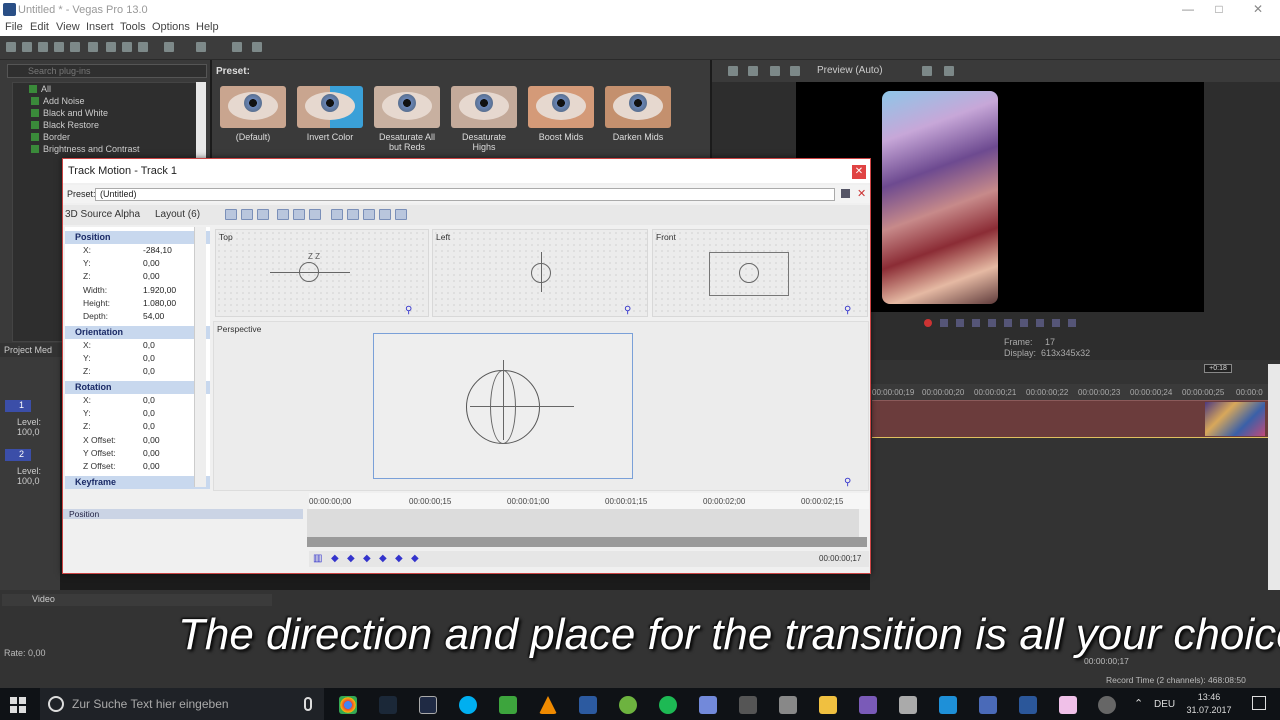  I want to click on enable-snapping-icon, so click(237, 47).